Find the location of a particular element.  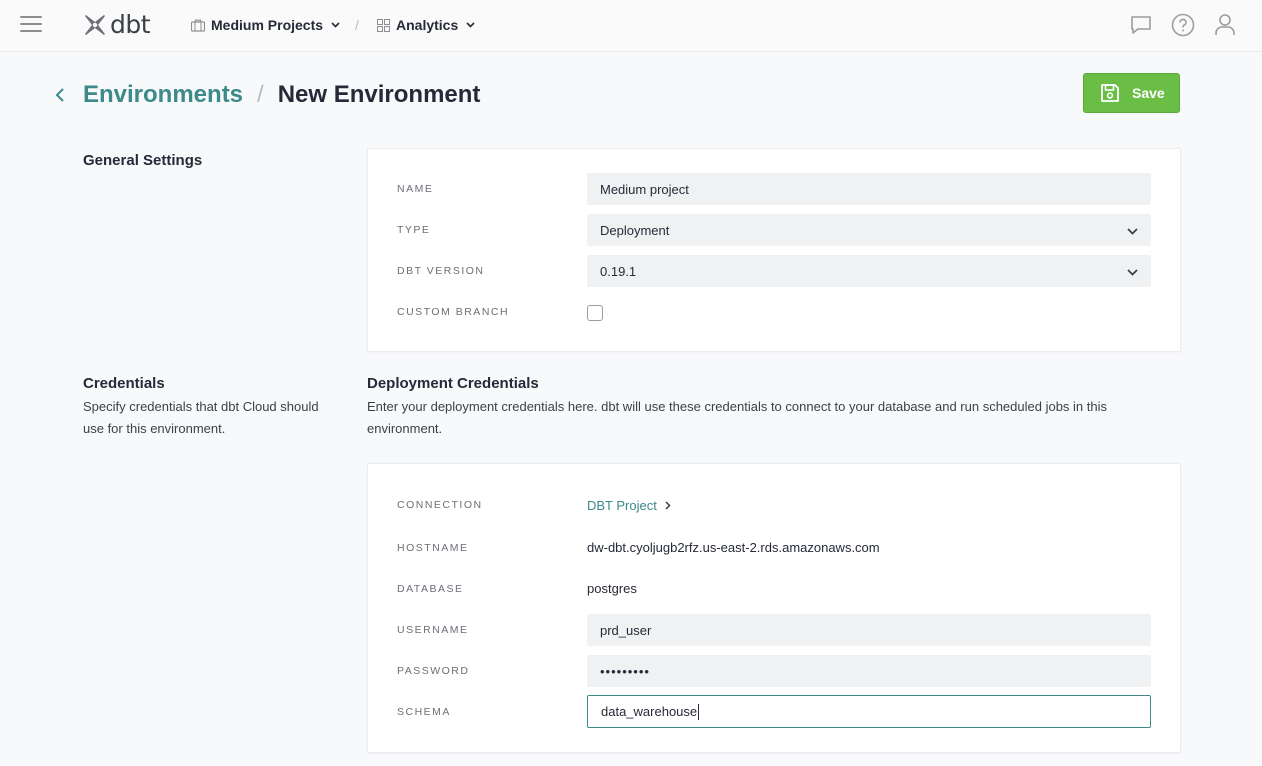

account-selector: Medium Projects is located at coordinates (265, 25).